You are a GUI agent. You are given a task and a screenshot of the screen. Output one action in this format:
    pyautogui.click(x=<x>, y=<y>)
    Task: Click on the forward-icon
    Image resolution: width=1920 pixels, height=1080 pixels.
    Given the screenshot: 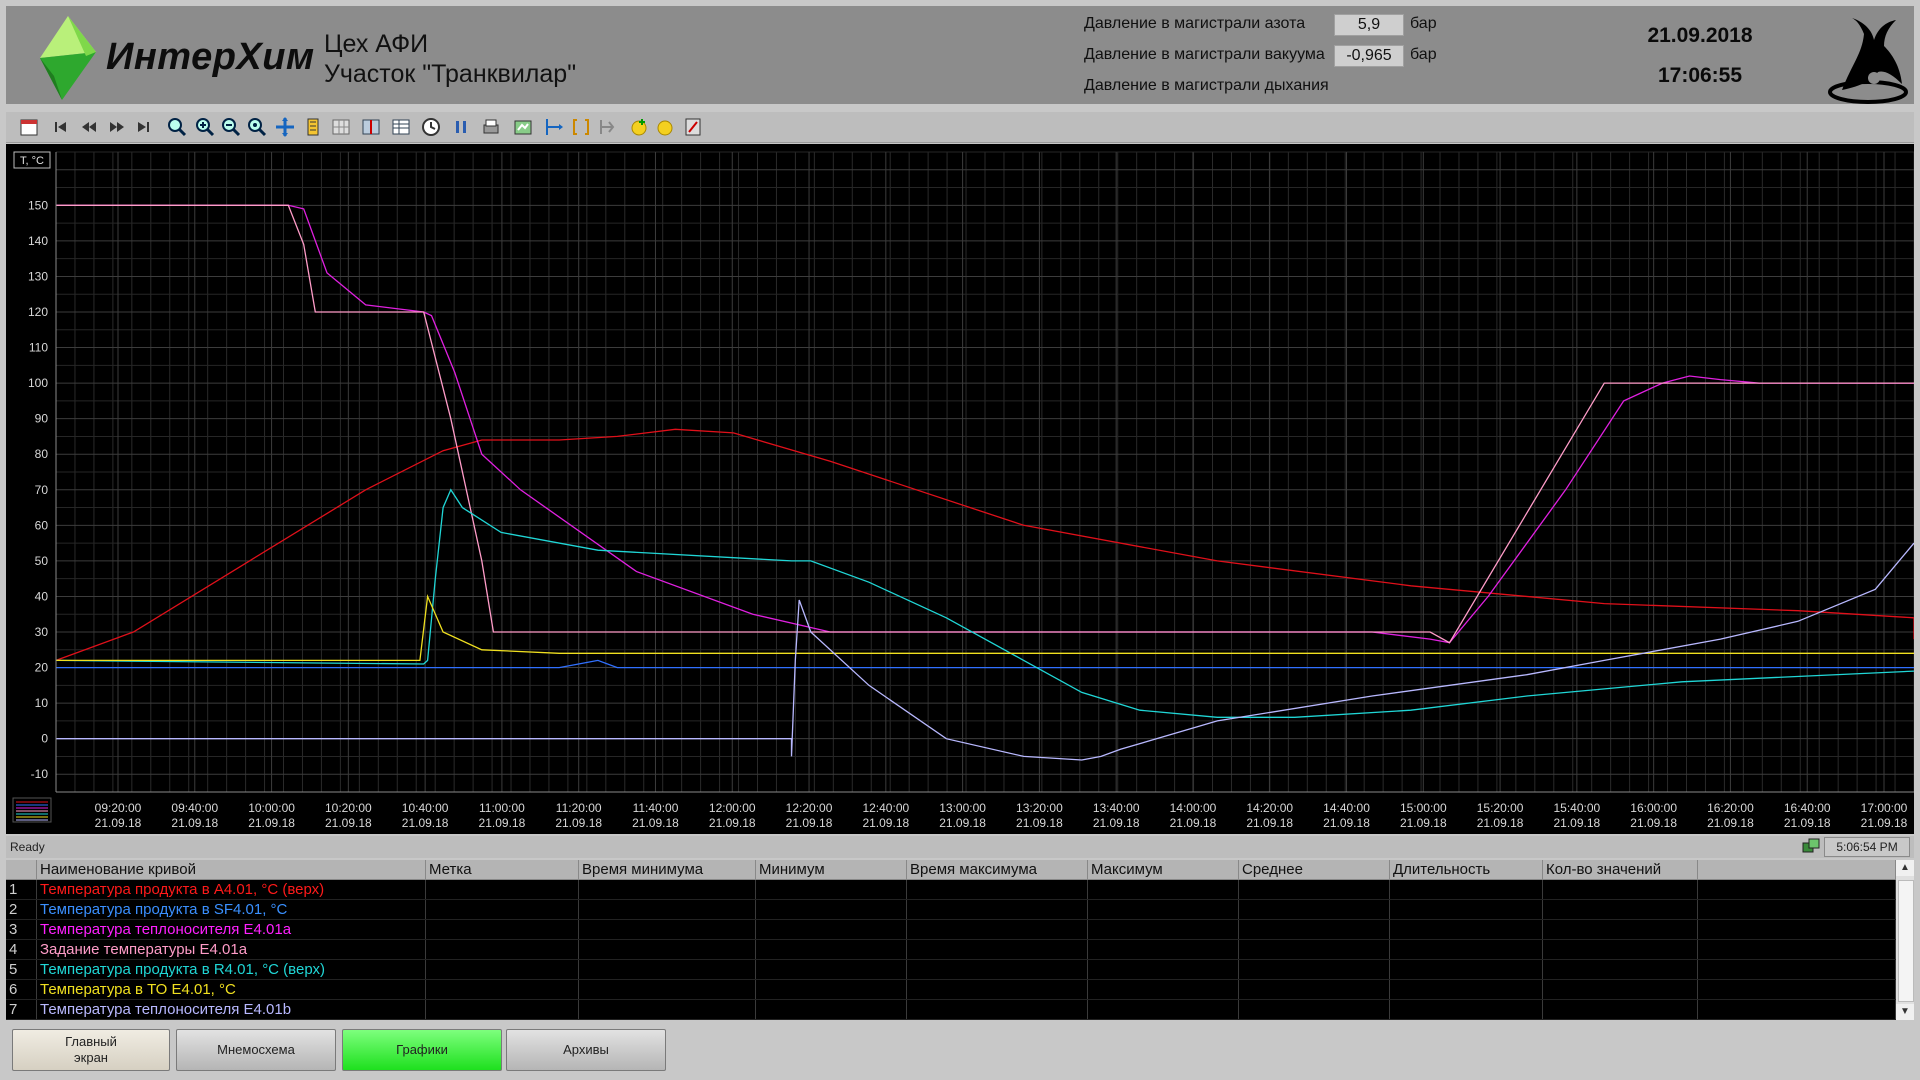 What is the action you would take?
    pyautogui.click(x=117, y=127)
    